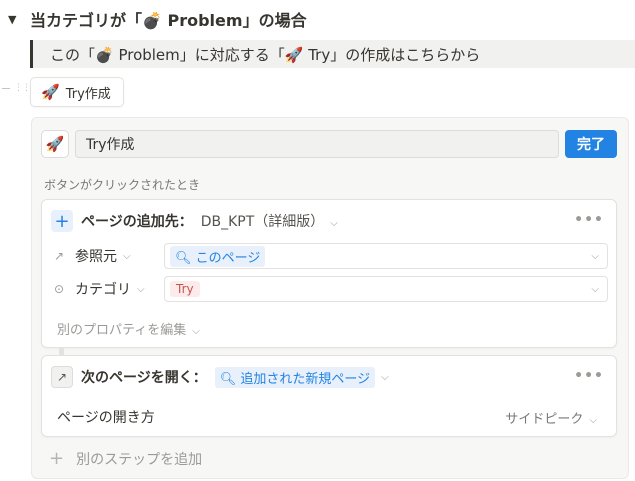 The height and width of the screenshot is (481, 635). What do you see at coordinates (122, 185) in the screenshot?
I see `trigger-label: ボタンがクリックされたとき` at bounding box center [122, 185].